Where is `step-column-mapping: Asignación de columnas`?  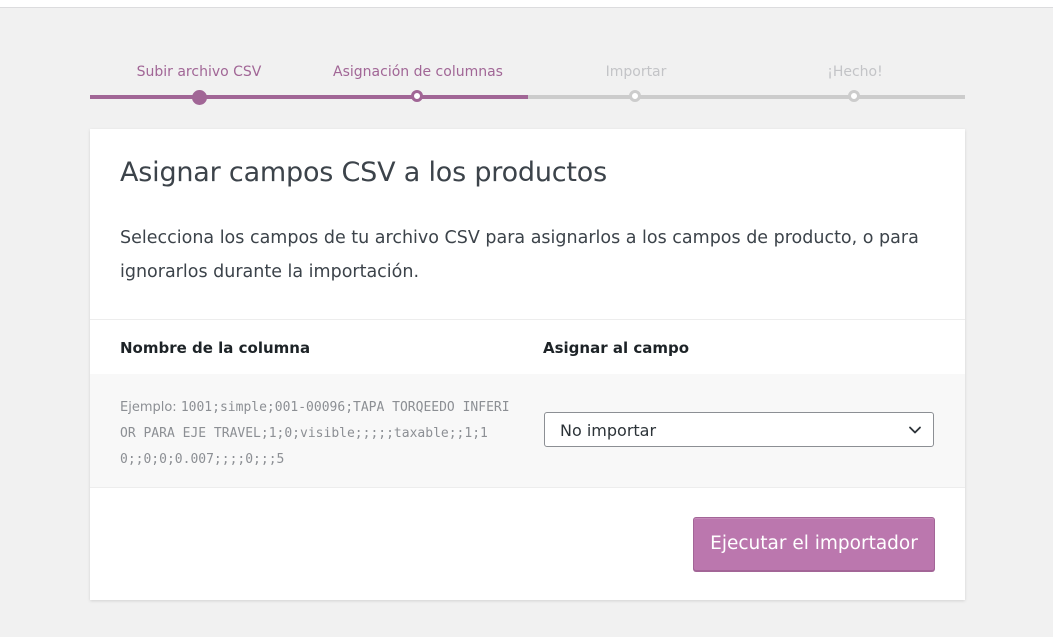
step-column-mapping: Asignación de columnas is located at coordinates (418, 80).